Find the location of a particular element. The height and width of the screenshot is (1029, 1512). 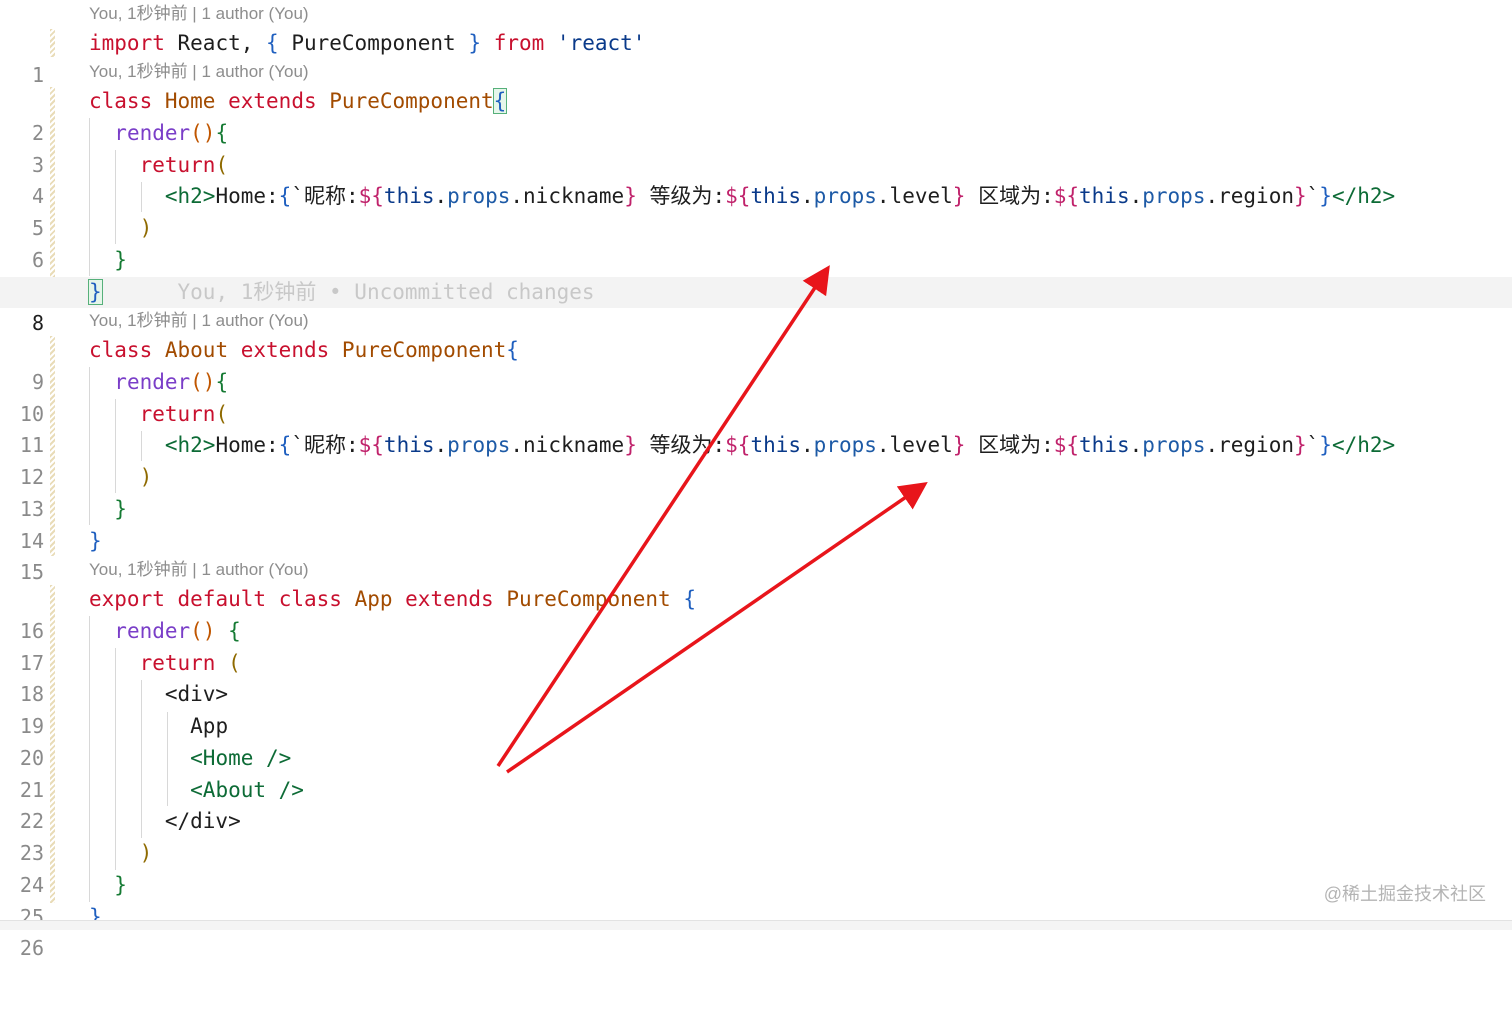

jsx-tag-div-open: <div> is located at coordinates (196, 694).